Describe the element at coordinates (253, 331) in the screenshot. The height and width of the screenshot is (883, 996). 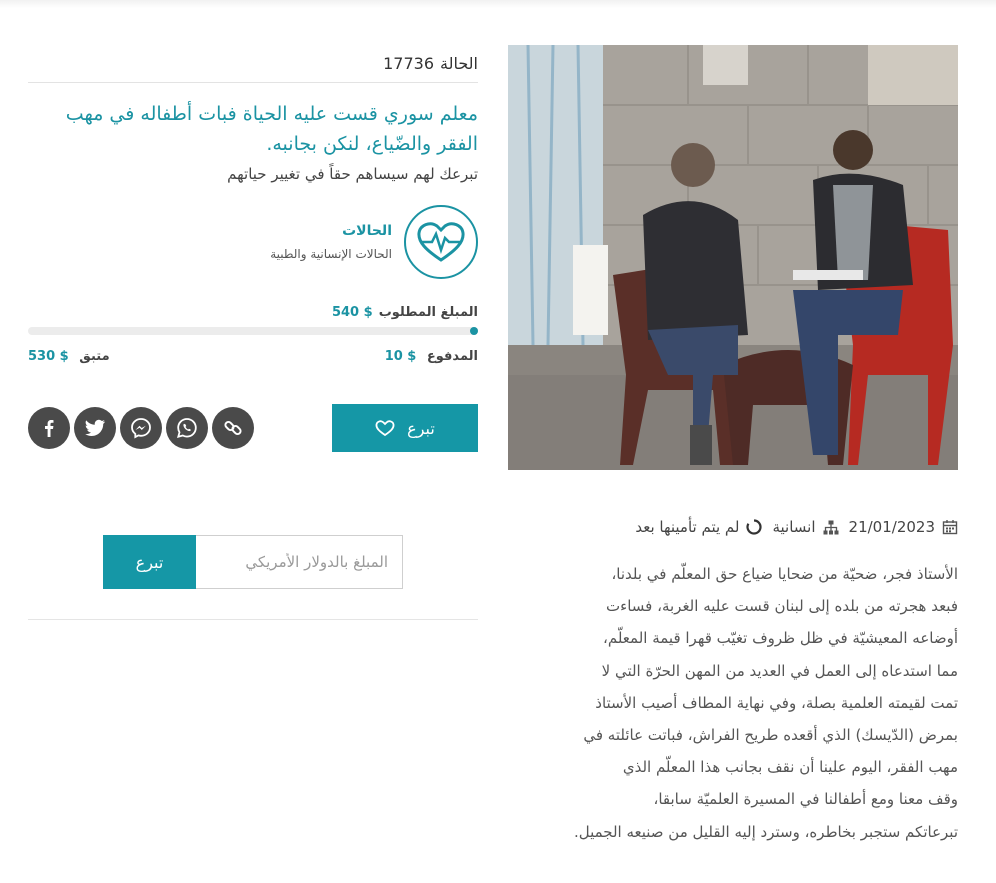
I see `funding-progress-bar` at that location.